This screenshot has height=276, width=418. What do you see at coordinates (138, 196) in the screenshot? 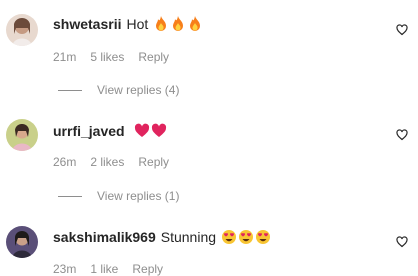
I see `view-replies-label: View replies (1)` at bounding box center [138, 196].